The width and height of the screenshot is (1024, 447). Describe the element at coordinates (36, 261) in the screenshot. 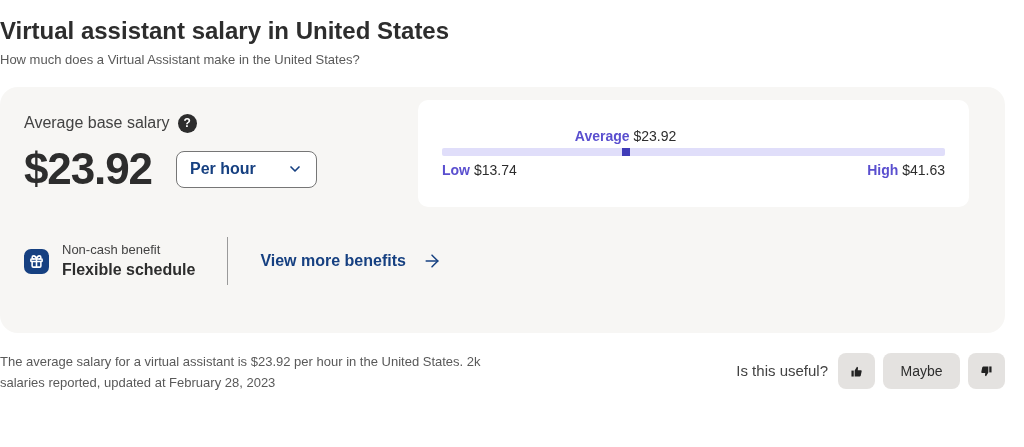

I see `gift-icon` at that location.